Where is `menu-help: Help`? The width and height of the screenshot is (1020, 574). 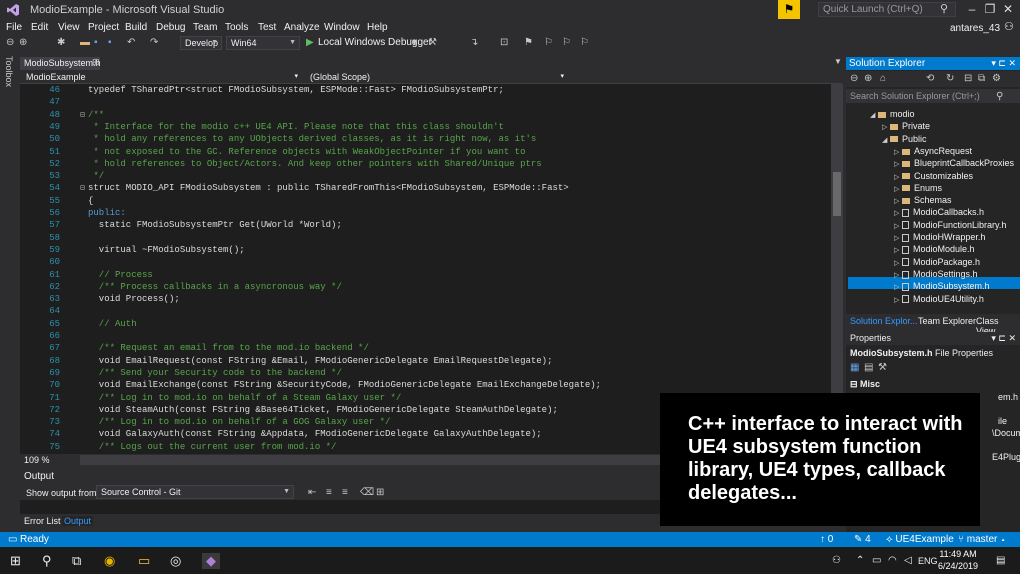 menu-help: Help is located at coordinates (377, 27).